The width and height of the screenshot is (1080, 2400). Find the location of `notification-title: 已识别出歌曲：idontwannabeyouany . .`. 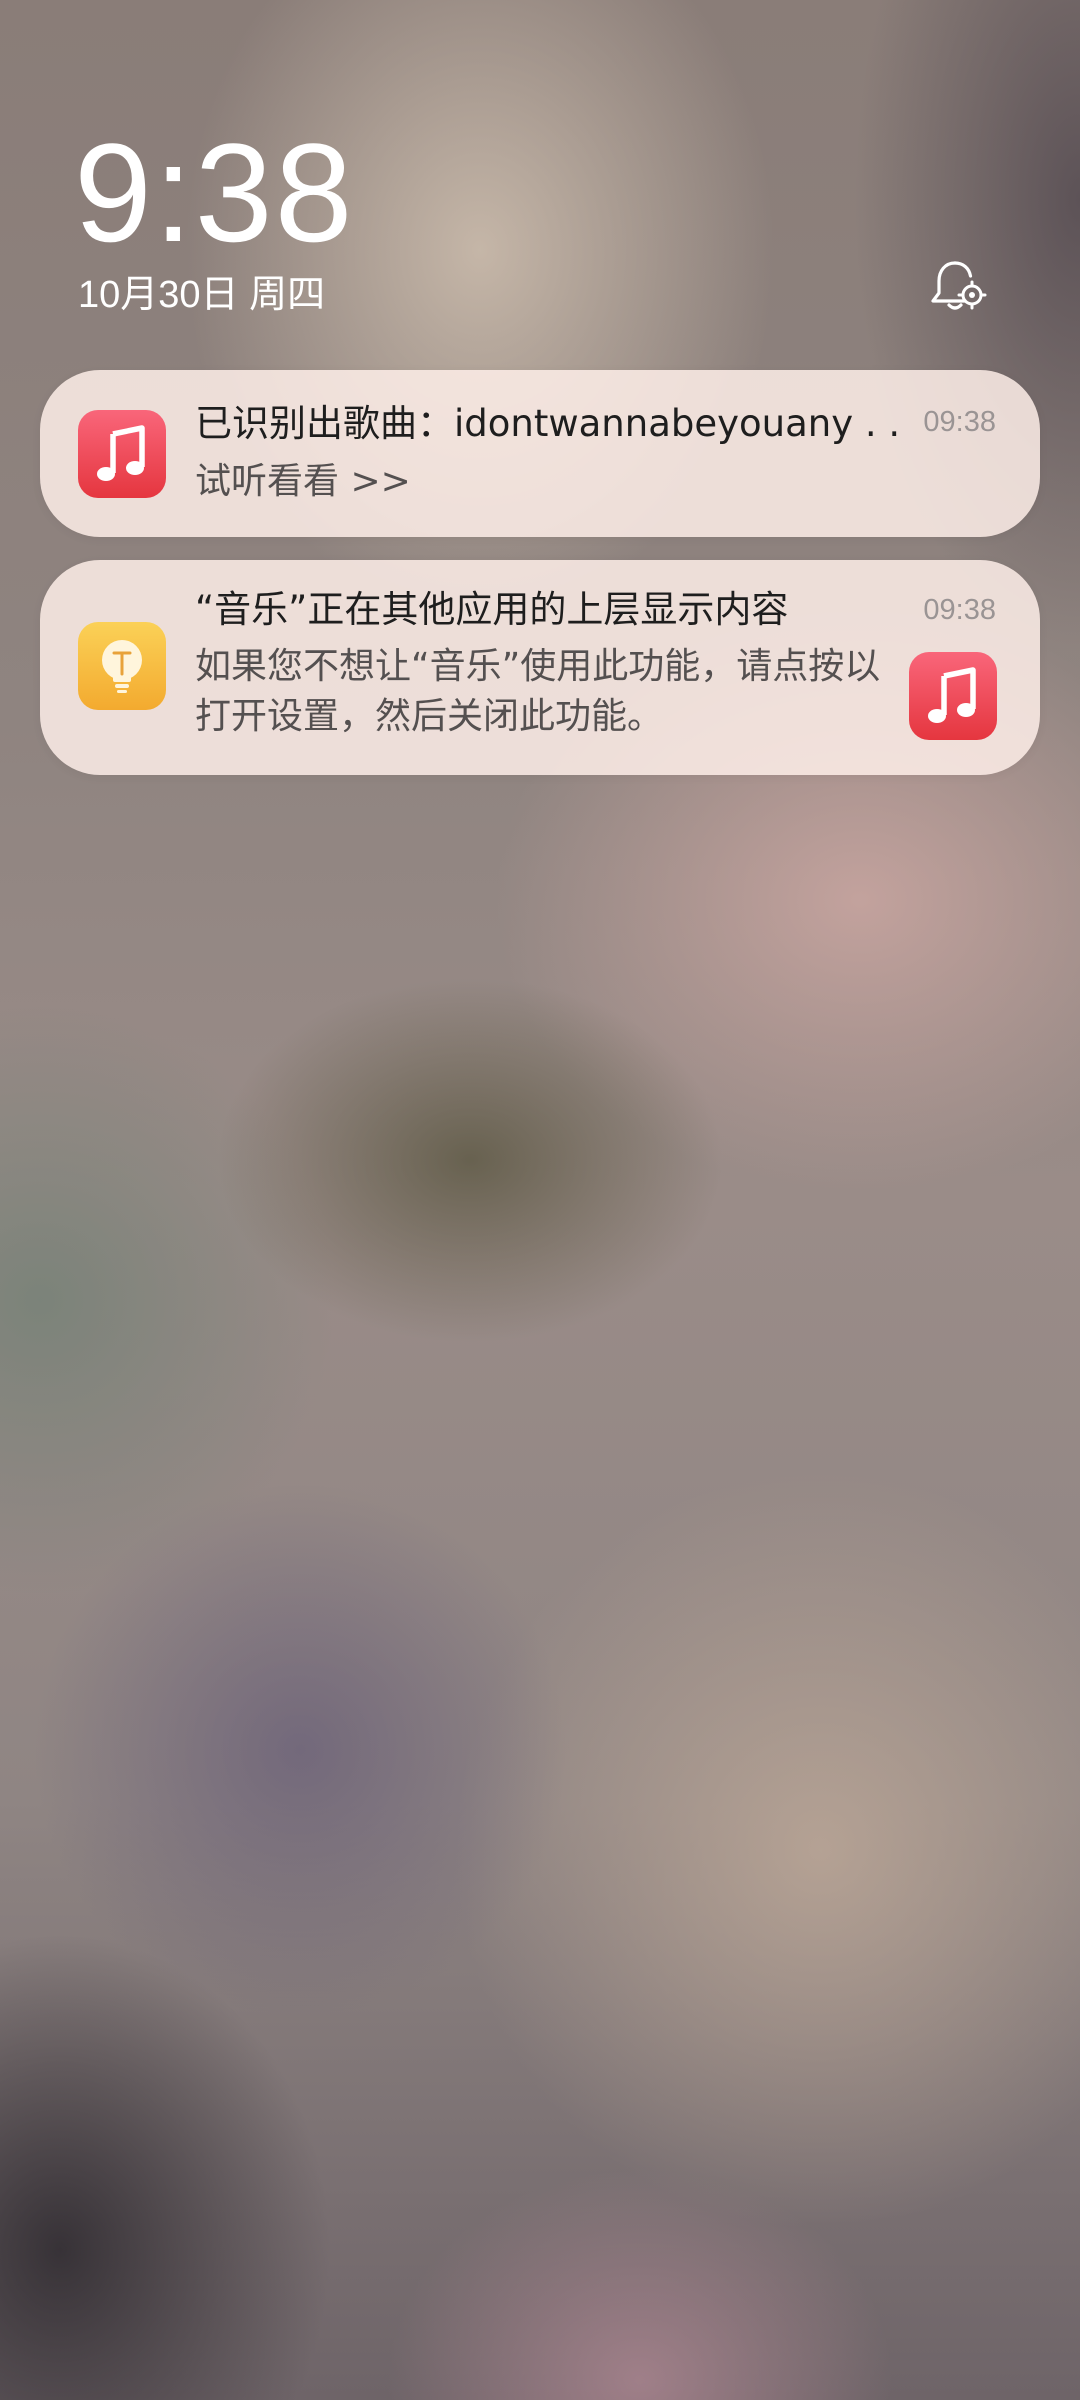

notification-title: 已识别出歌曲：idontwannabeyouany . . is located at coordinates (548, 423).